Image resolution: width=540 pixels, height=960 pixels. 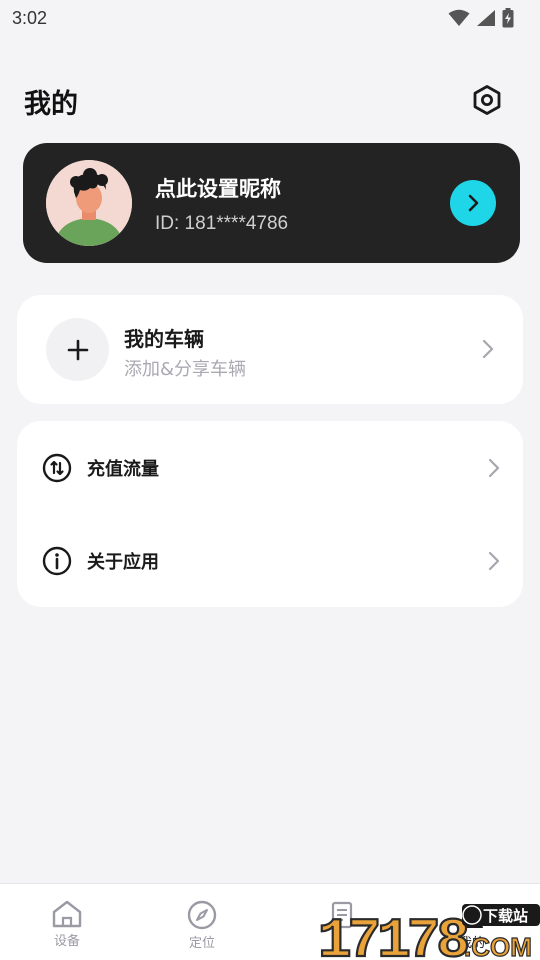 I want to click on vehicle-subtitle: 添加&分享车辆, so click(x=185, y=369).